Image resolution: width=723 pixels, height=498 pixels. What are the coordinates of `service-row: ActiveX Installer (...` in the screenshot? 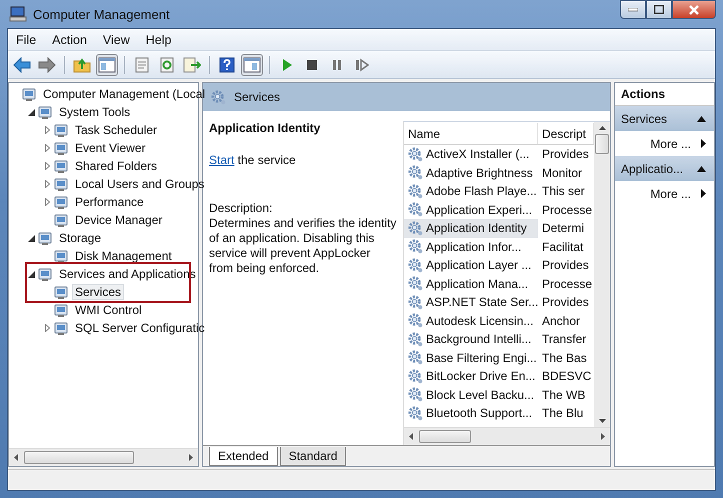 It's located at (471, 154).